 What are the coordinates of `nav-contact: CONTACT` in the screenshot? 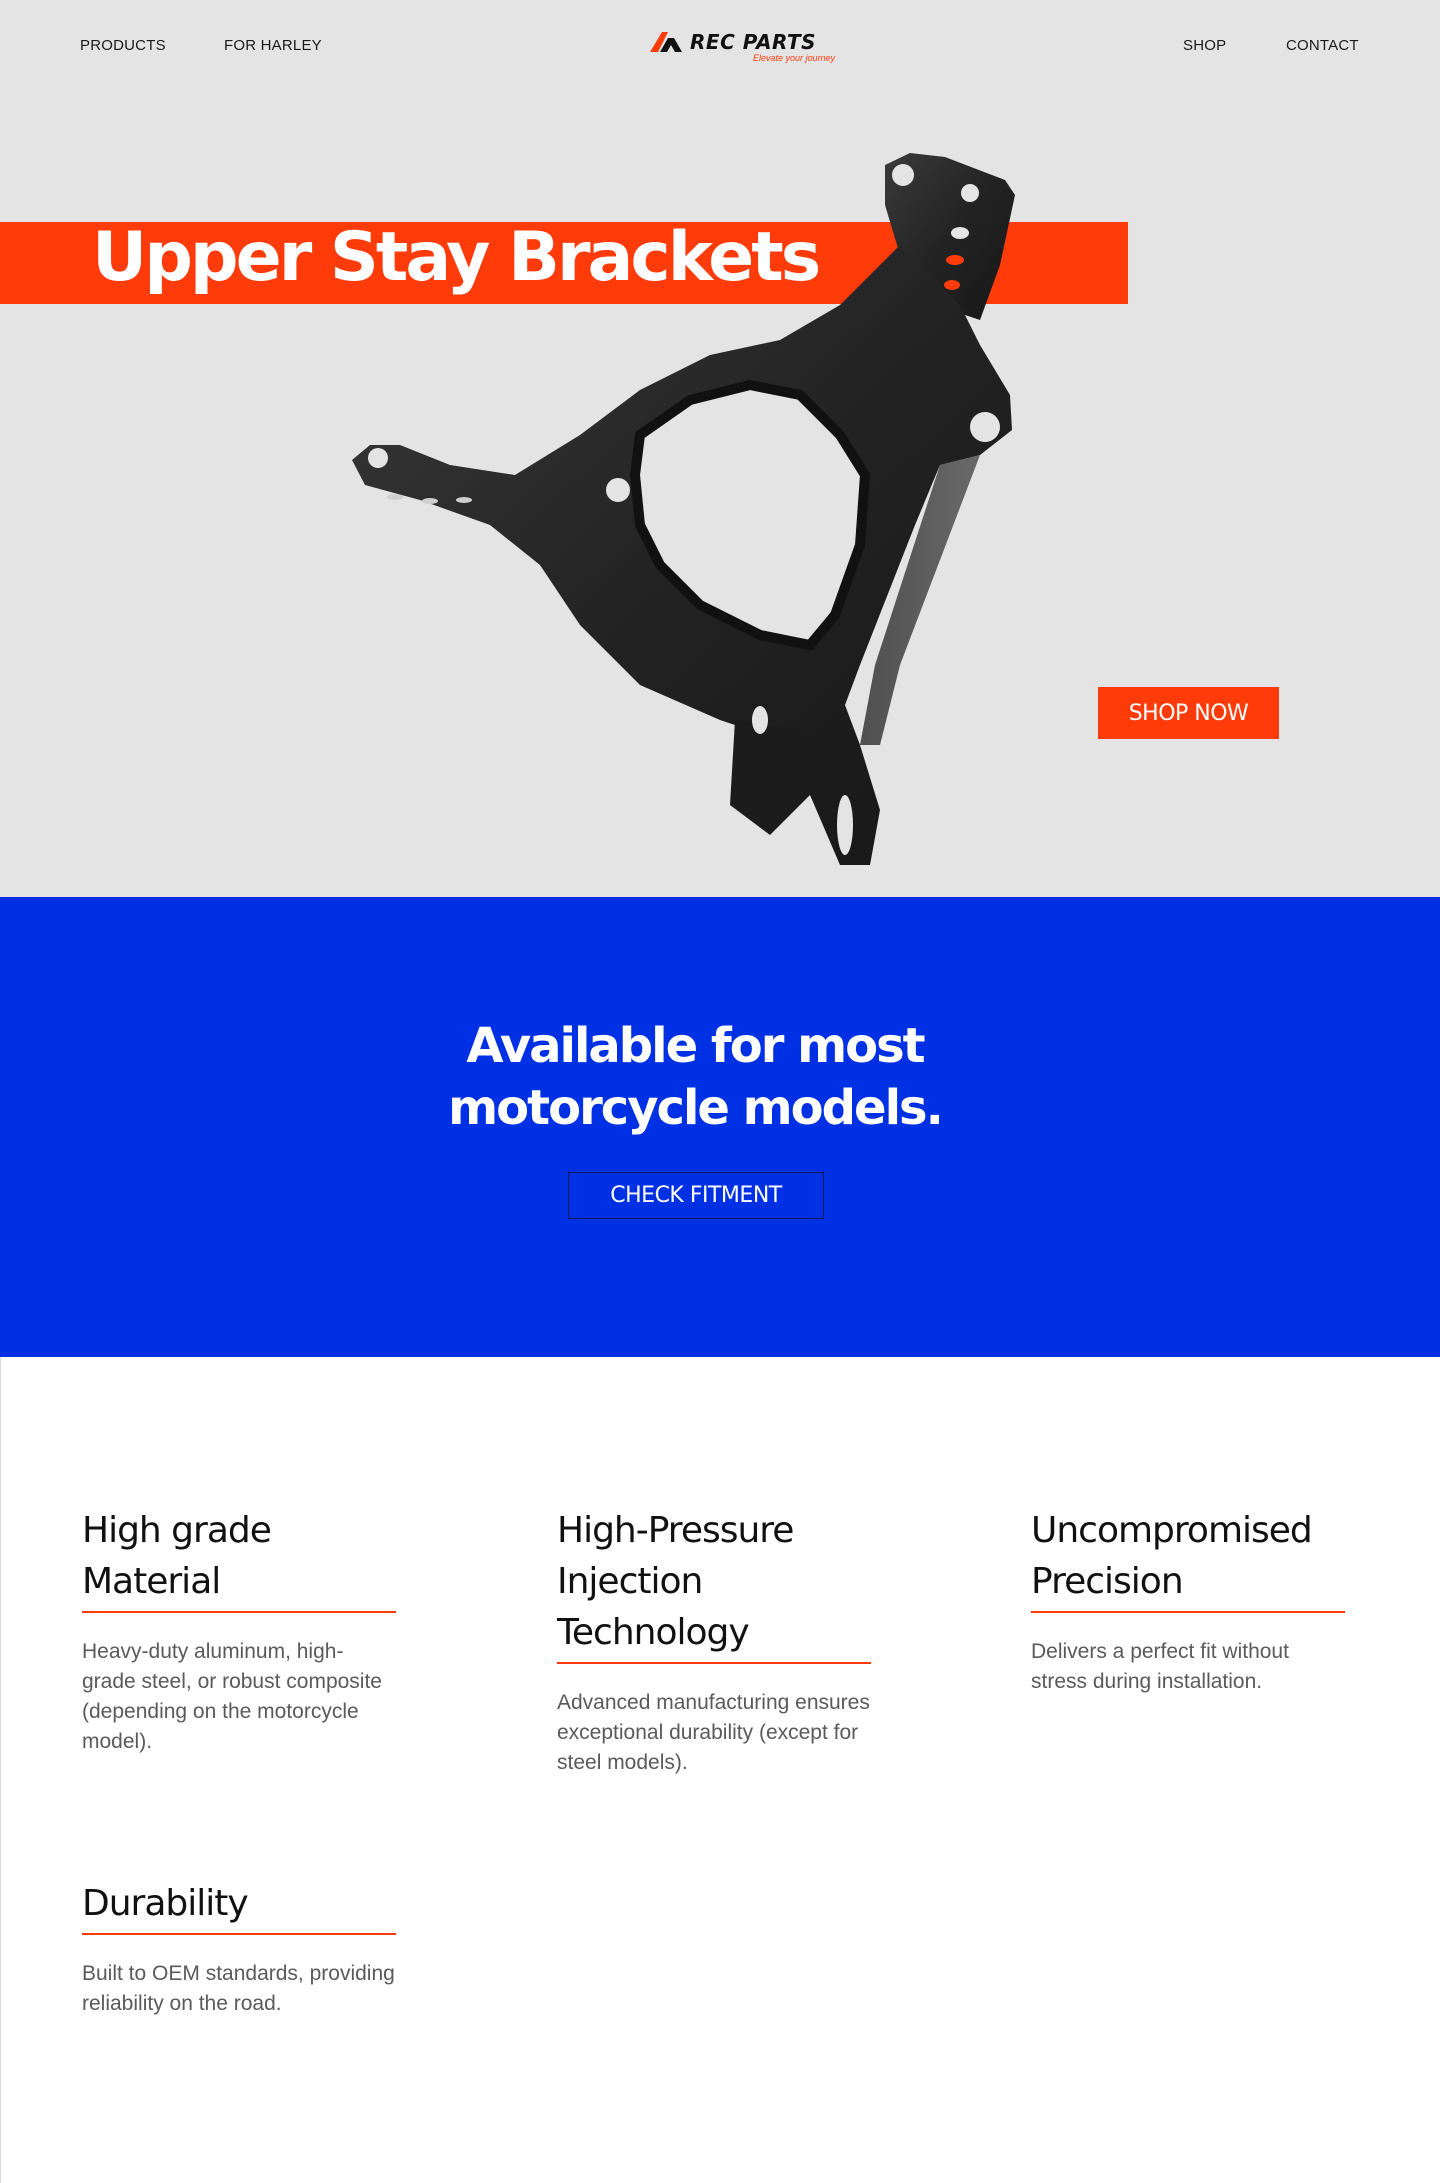 It's located at (1322, 45).